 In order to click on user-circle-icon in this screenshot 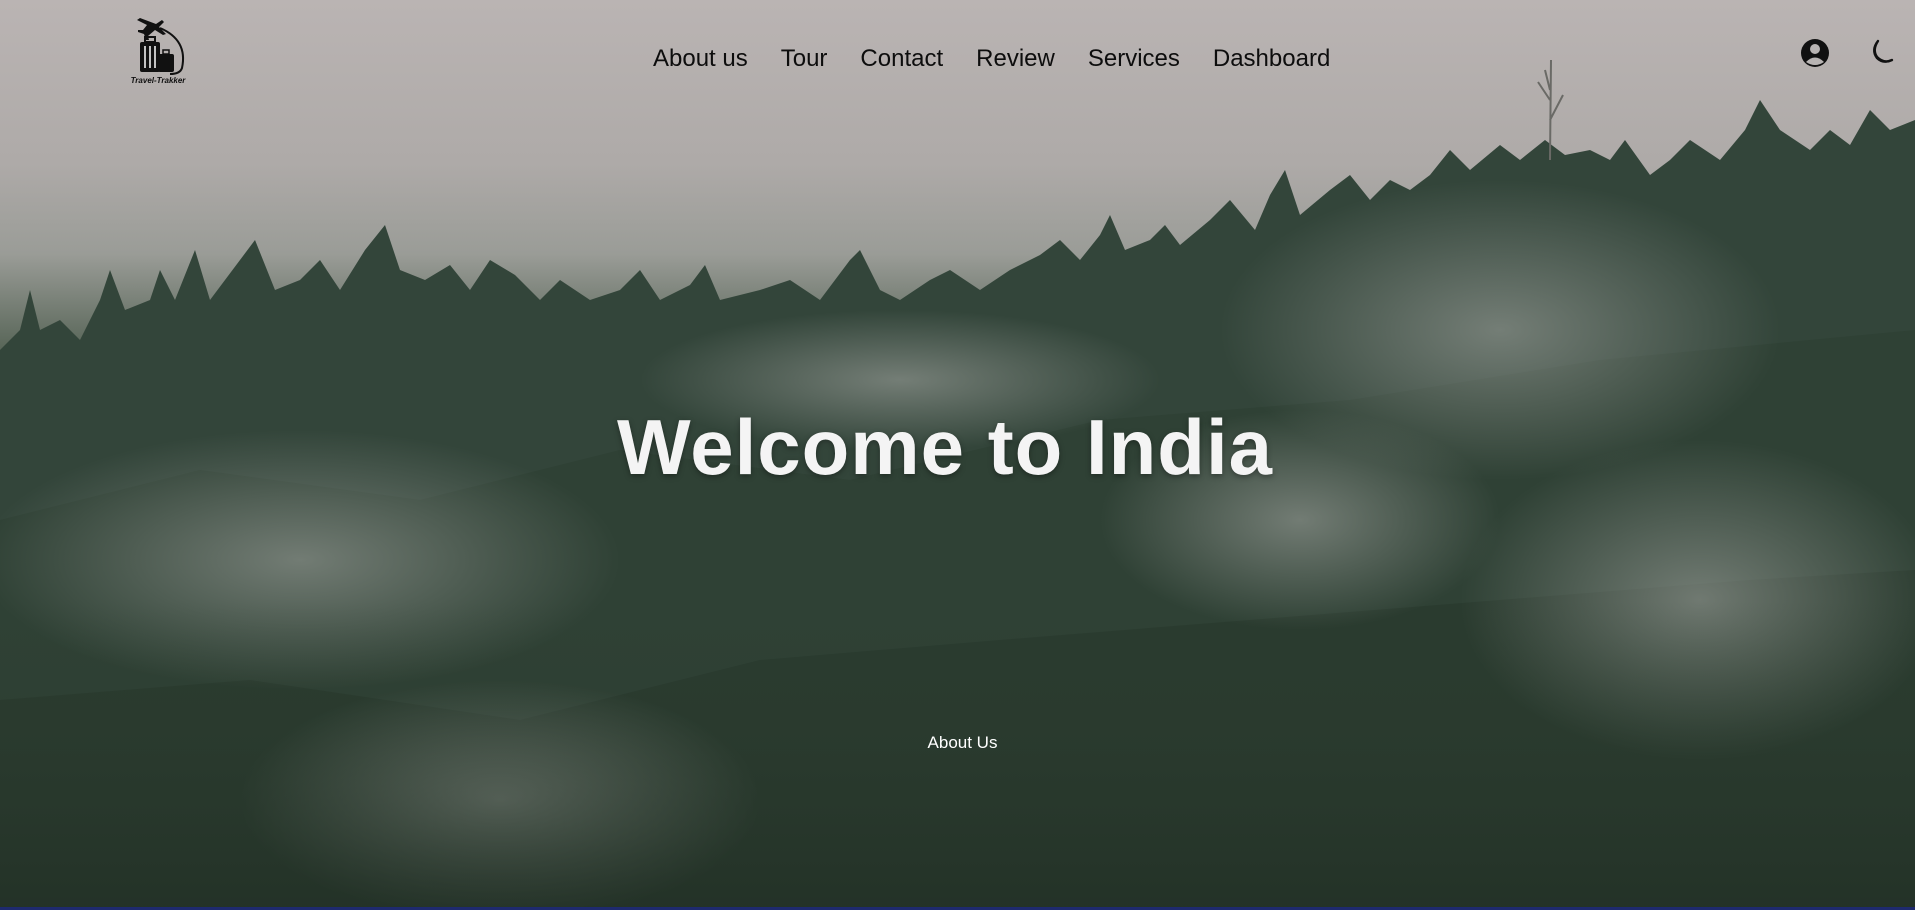, I will do `click(1816, 54)`.